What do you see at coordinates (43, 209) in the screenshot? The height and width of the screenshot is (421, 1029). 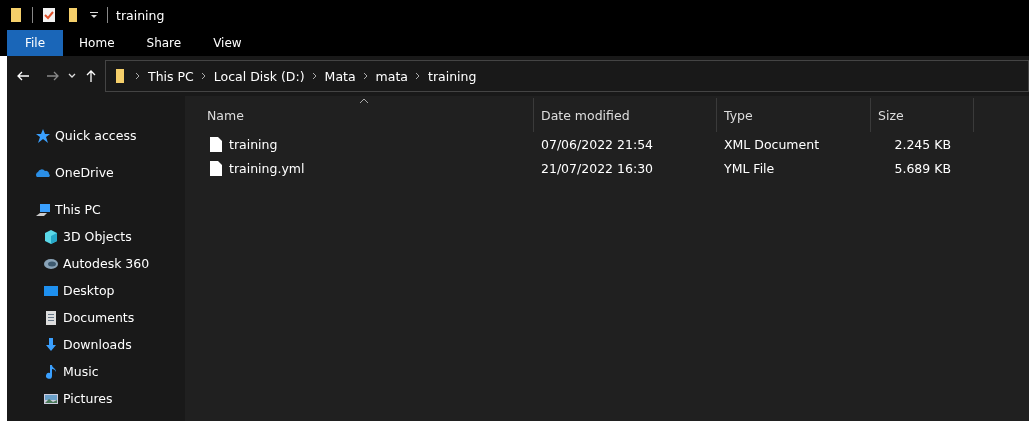 I see `computer-icon` at bounding box center [43, 209].